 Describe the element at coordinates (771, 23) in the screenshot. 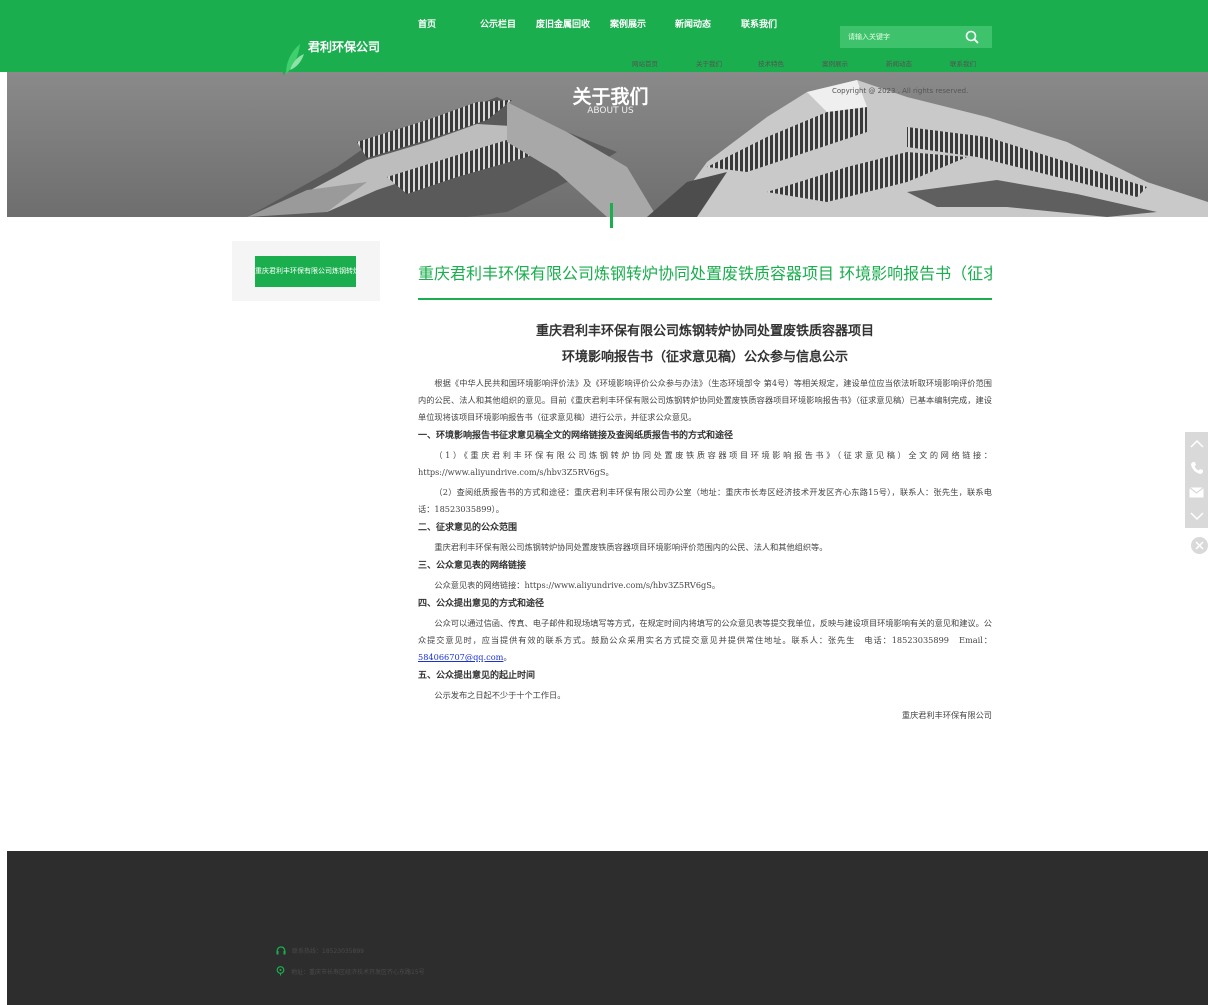

I see `nav-contact: 联系我们` at that location.